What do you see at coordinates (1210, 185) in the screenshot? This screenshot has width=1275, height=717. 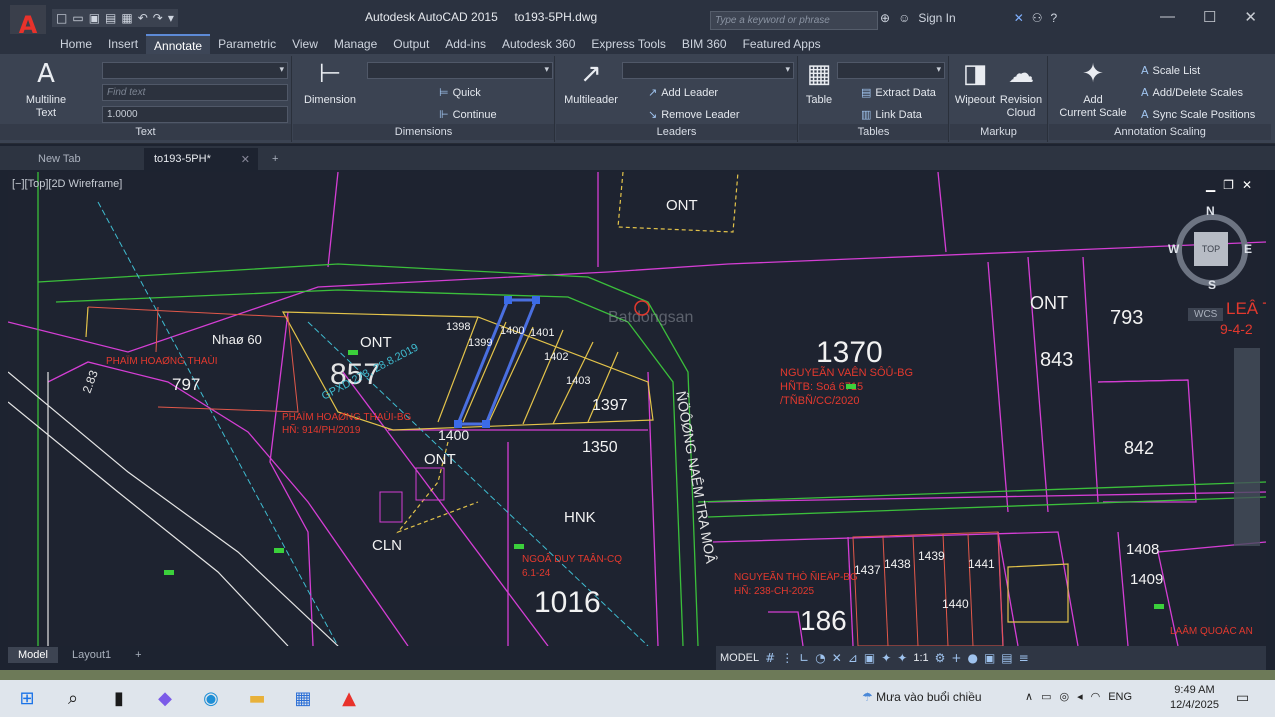 I see `vp-minimize-icon: ▁` at bounding box center [1210, 185].